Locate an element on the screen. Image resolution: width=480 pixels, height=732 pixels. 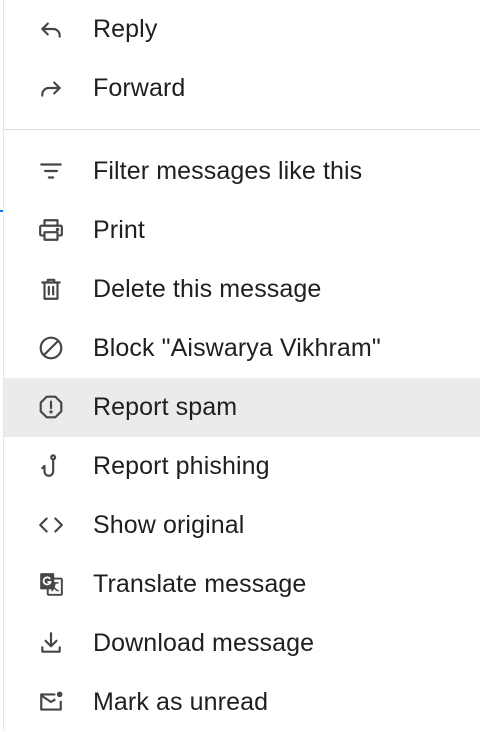
menu-item-reply: Reply is located at coordinates (242, 29).